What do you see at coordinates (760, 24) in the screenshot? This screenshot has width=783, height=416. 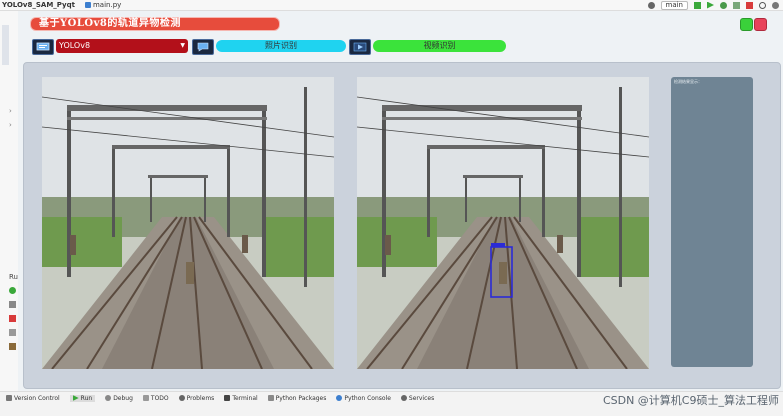 I see `close-button` at bounding box center [760, 24].